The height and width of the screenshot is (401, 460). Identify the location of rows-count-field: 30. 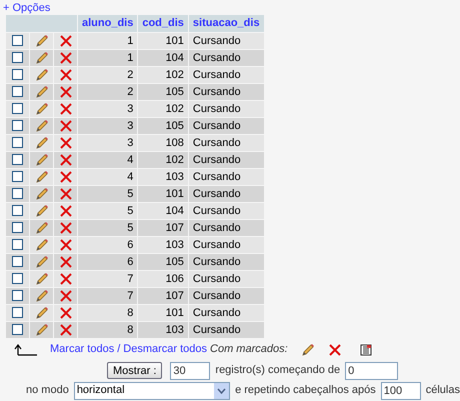
(190, 371).